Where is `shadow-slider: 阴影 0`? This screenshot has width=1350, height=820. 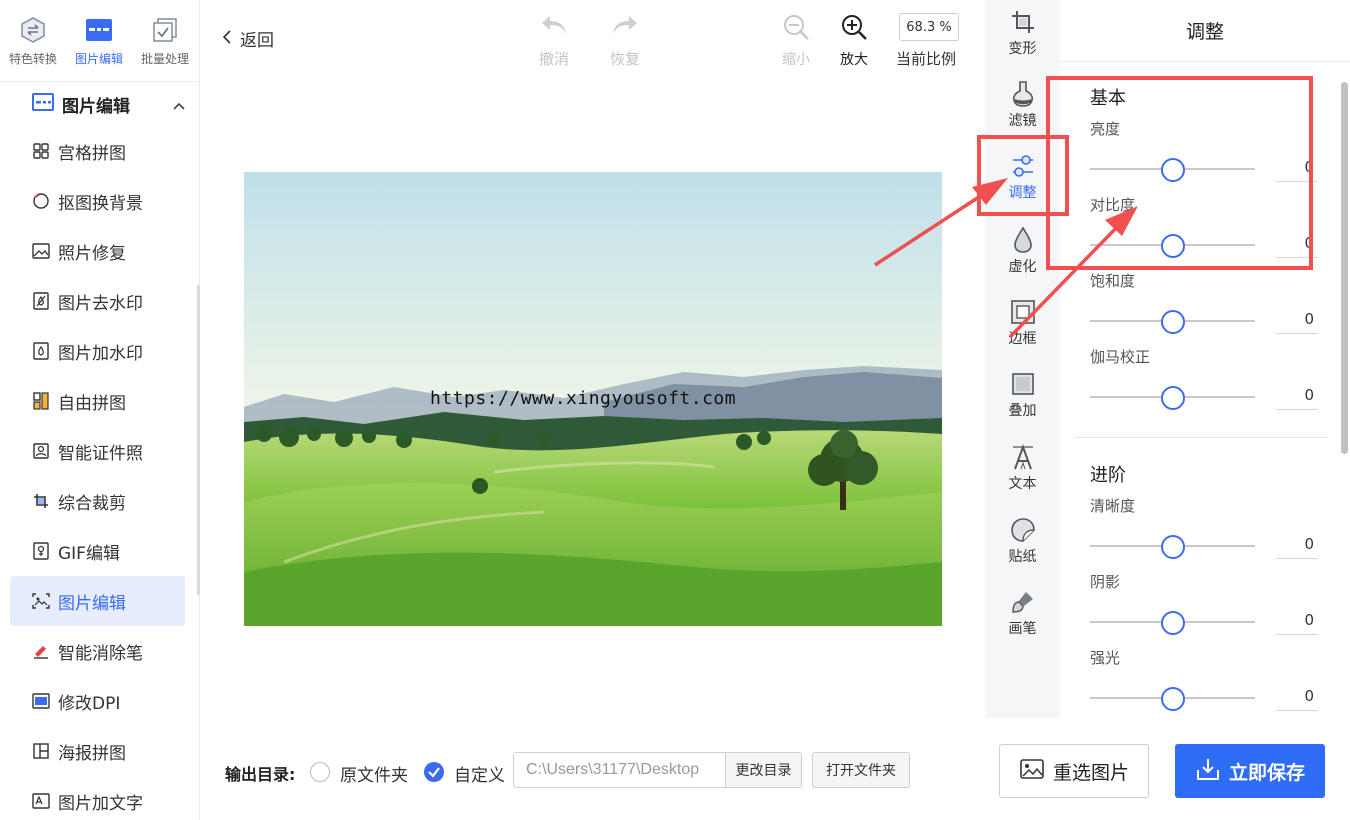 shadow-slider: 阴影 0 is located at coordinates (1205, 603).